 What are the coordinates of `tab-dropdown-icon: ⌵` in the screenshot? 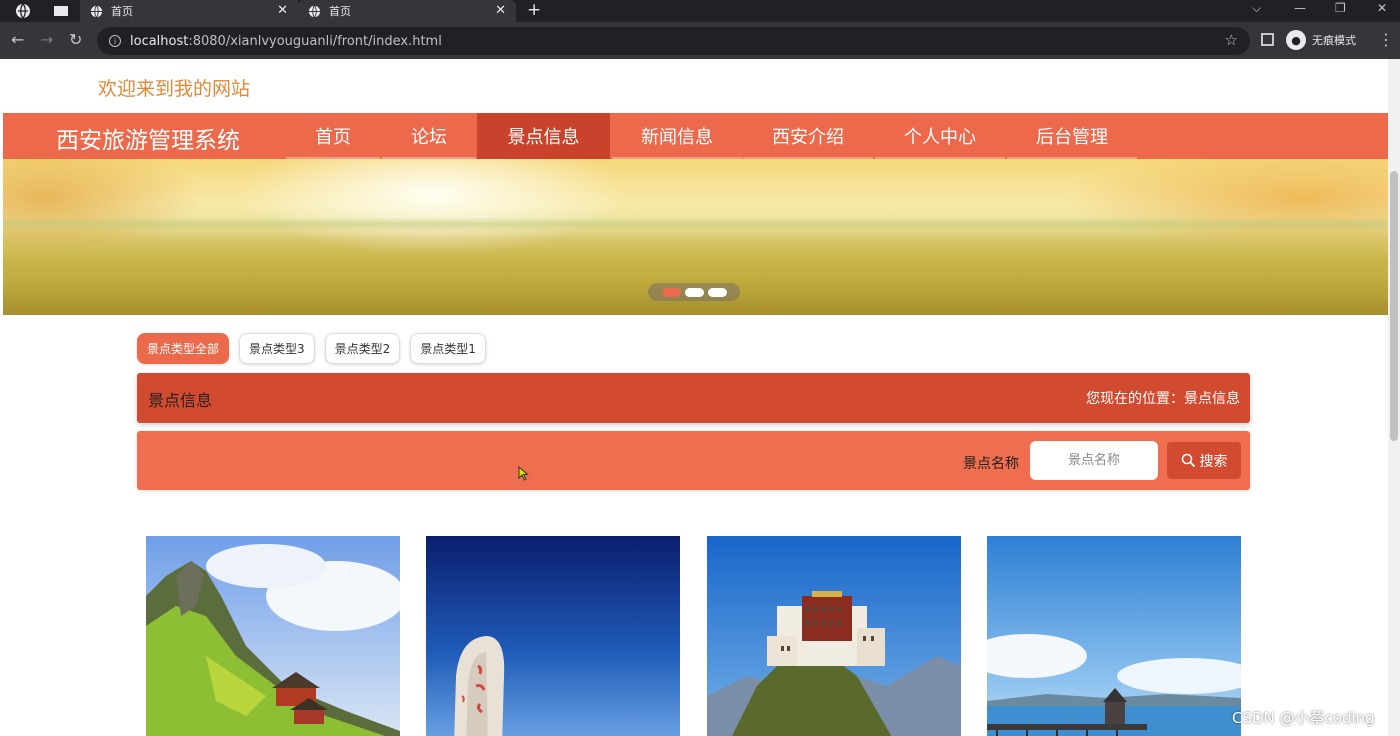 It's located at (1256, 8).